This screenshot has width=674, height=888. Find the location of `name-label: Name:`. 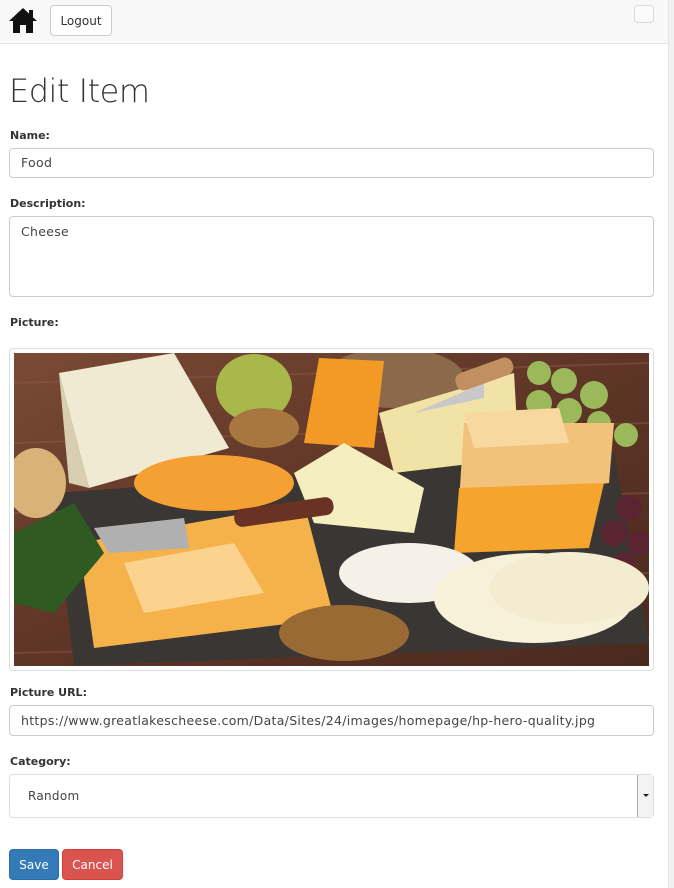

name-label: Name: is located at coordinates (30, 135).